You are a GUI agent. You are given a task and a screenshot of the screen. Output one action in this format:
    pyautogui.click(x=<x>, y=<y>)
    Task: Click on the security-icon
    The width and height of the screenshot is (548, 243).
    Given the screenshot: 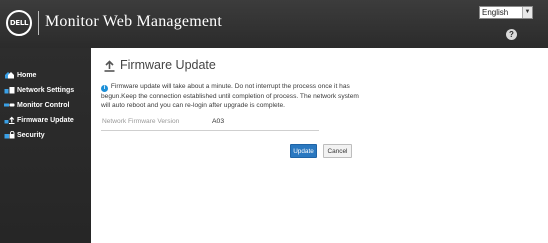 What is the action you would take?
    pyautogui.click(x=9, y=135)
    